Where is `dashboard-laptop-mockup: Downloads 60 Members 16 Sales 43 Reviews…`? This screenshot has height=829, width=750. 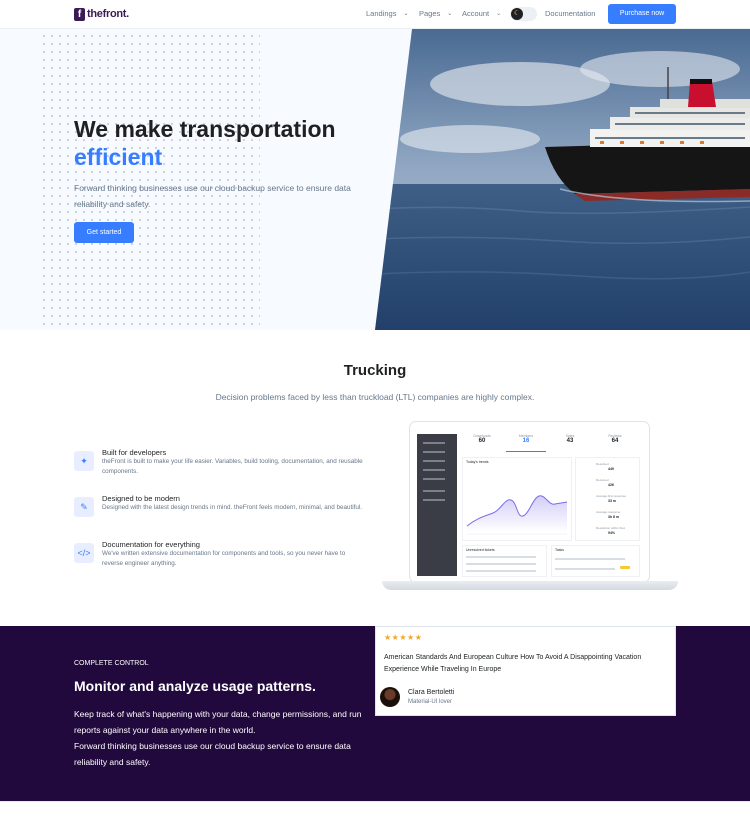 dashboard-laptop-mockup: Downloads 60 Members 16 Sales 43 Reviews… is located at coordinates (530, 506).